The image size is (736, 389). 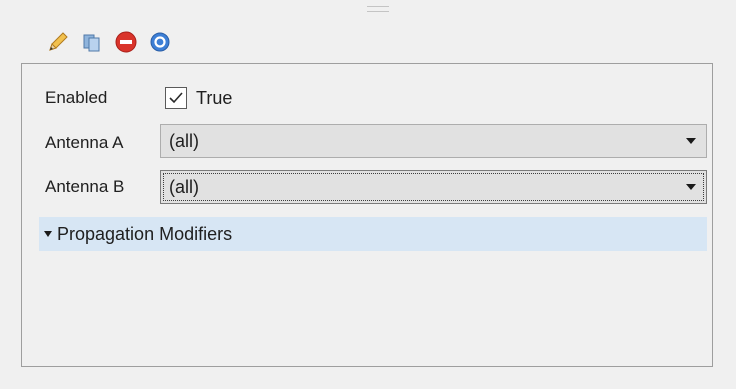 I want to click on copy-button, so click(x=92, y=42).